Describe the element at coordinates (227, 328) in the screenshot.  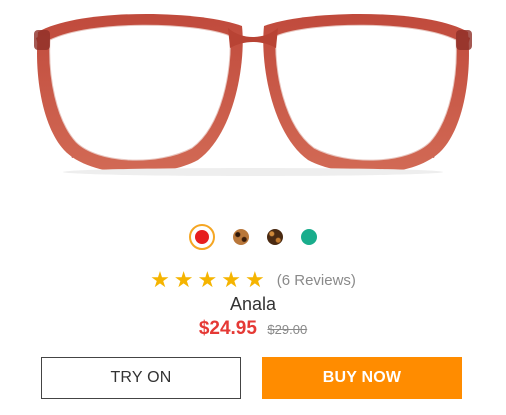
I see `sale-price: $24.95` at that location.